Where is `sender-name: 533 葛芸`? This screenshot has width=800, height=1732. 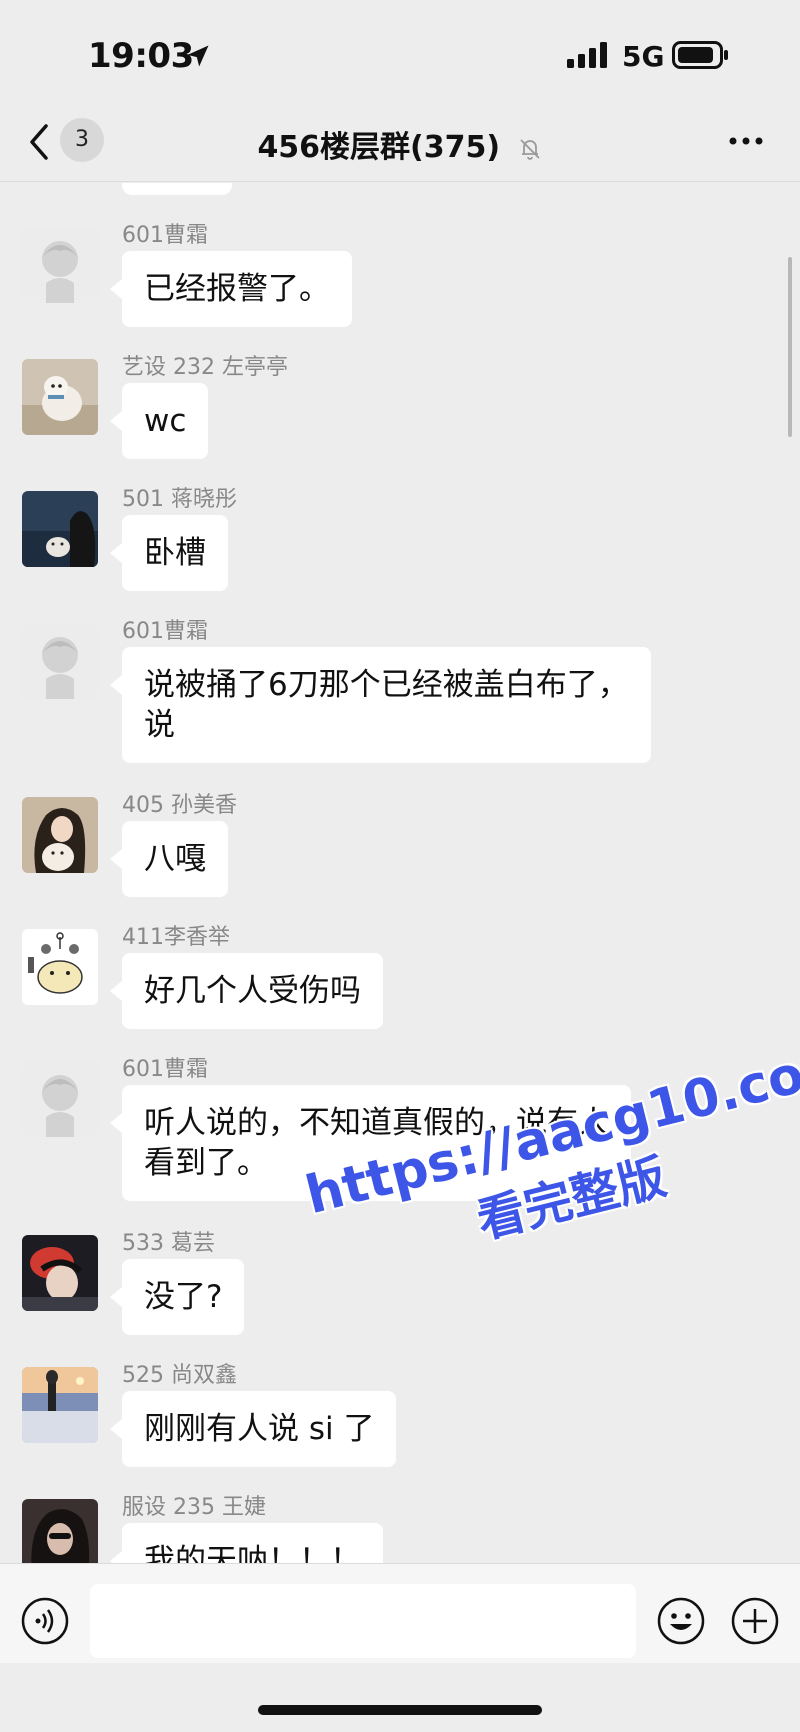 sender-name: 533 葛芸 is located at coordinates (168, 1243).